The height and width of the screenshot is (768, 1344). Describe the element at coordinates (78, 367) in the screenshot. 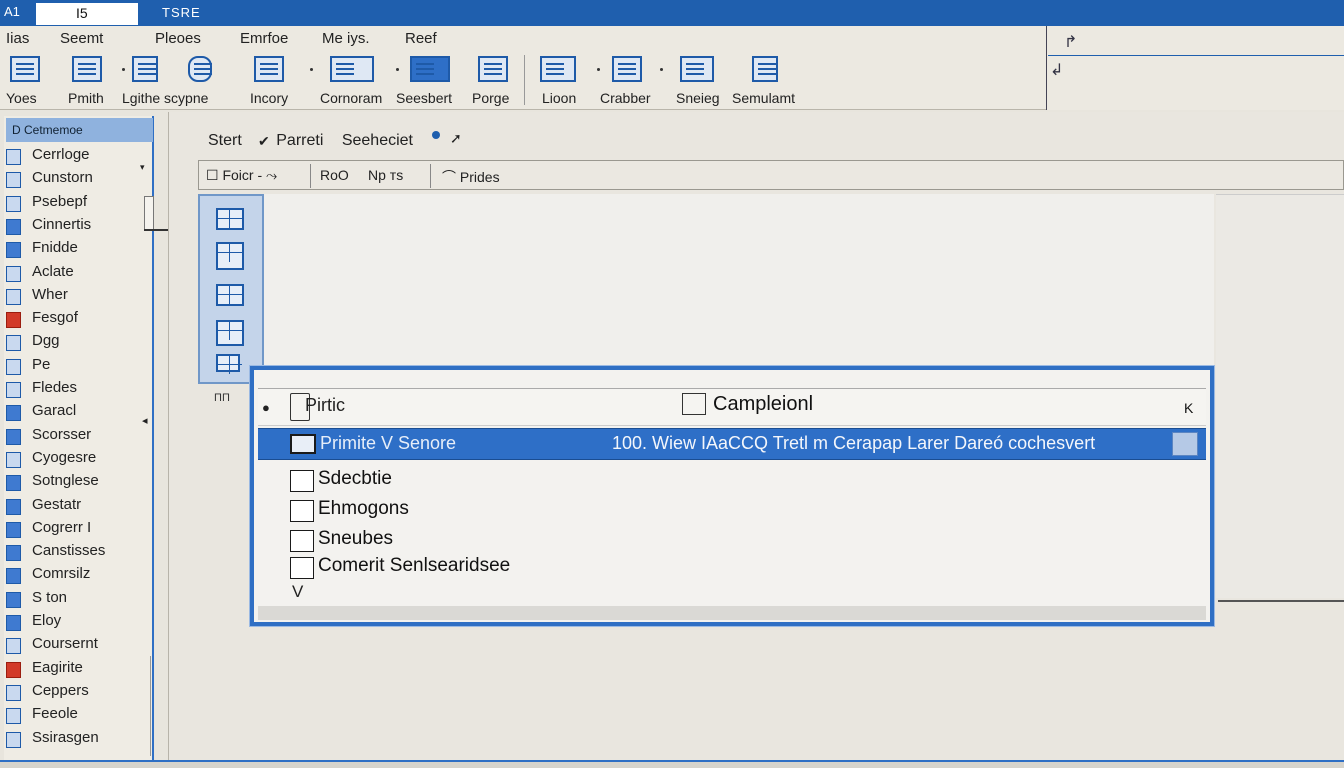

I see `sidebar-item: Pe` at that location.